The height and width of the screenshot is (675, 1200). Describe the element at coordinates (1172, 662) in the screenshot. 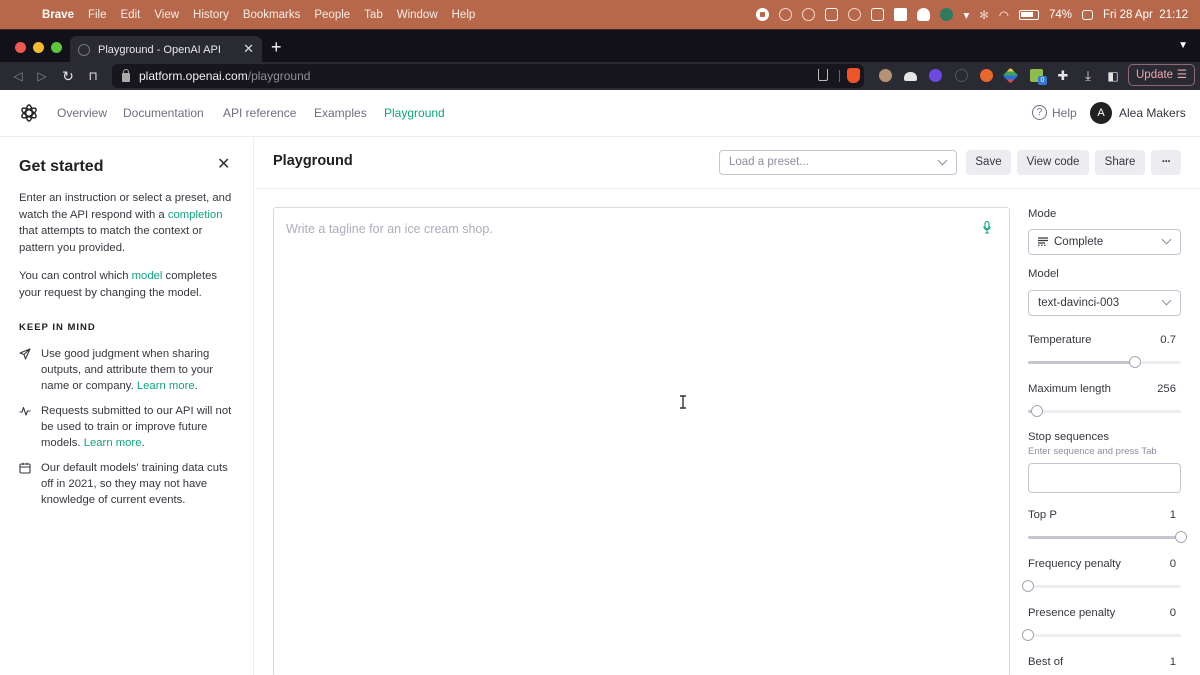

I see `best-of-value: 1` at that location.